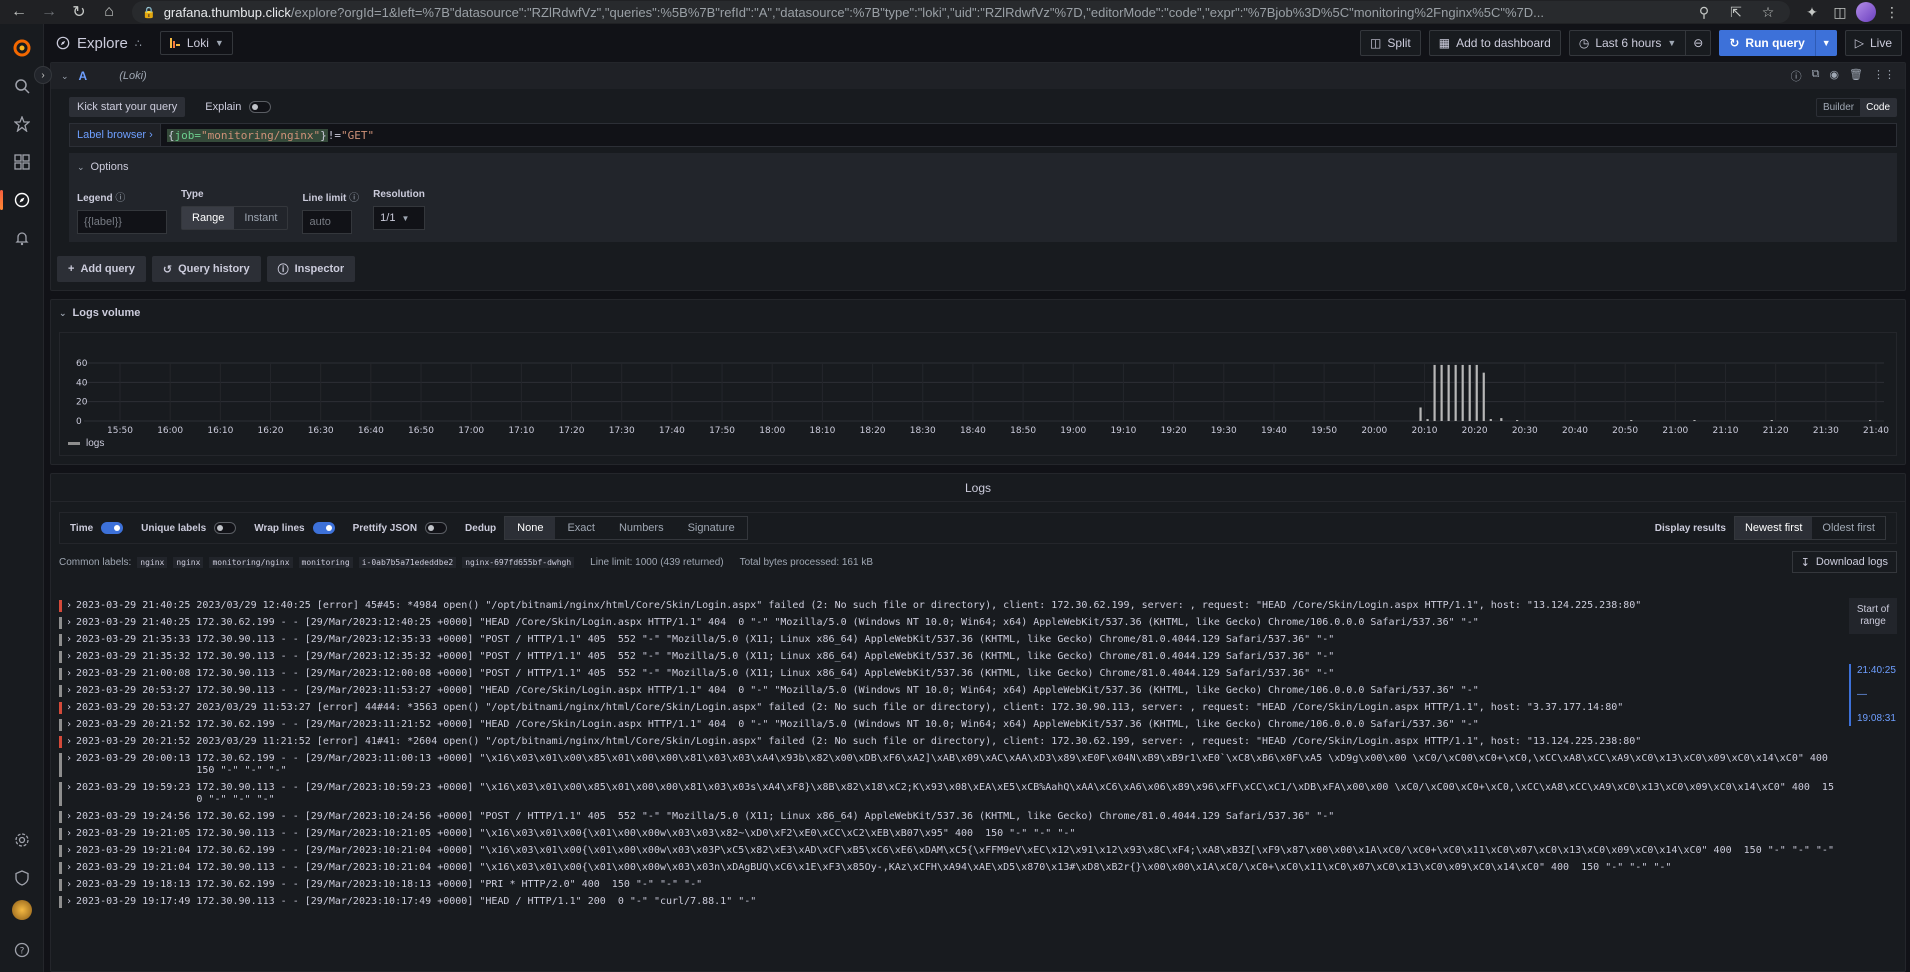 Image resolution: width=1910 pixels, height=972 pixels. Describe the element at coordinates (225, 528) in the screenshot. I see `unique-labels-toggle` at that location.